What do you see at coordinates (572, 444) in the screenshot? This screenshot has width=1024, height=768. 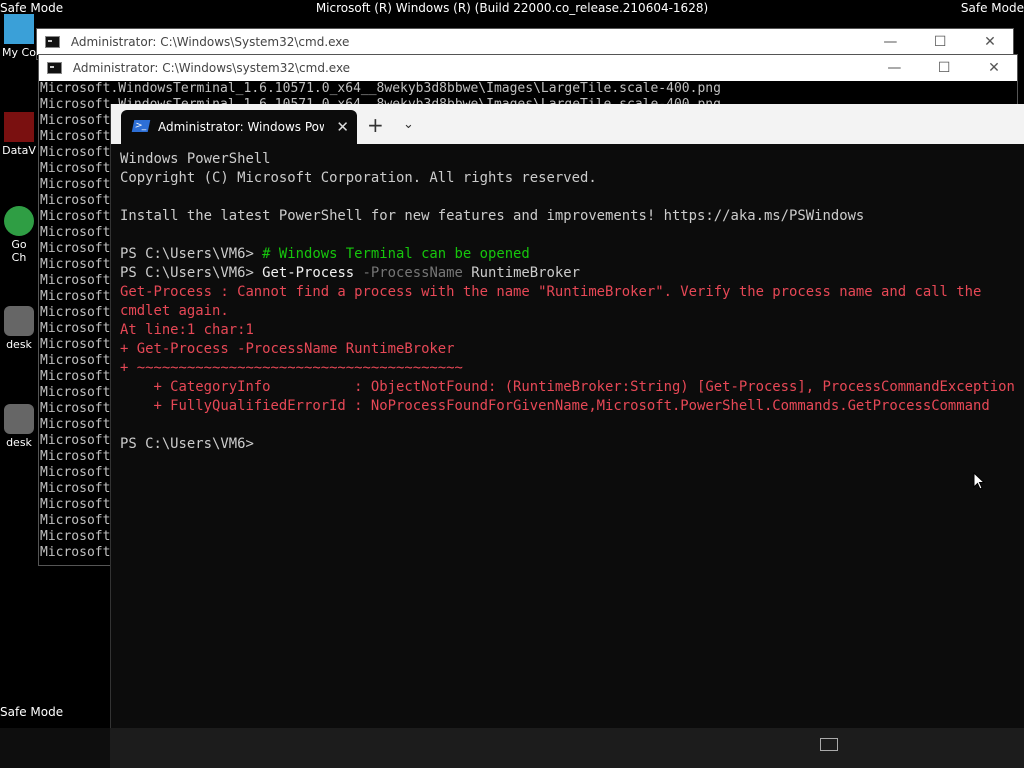 I see `terminal-line: PS C:\Users\VM6>` at bounding box center [572, 444].